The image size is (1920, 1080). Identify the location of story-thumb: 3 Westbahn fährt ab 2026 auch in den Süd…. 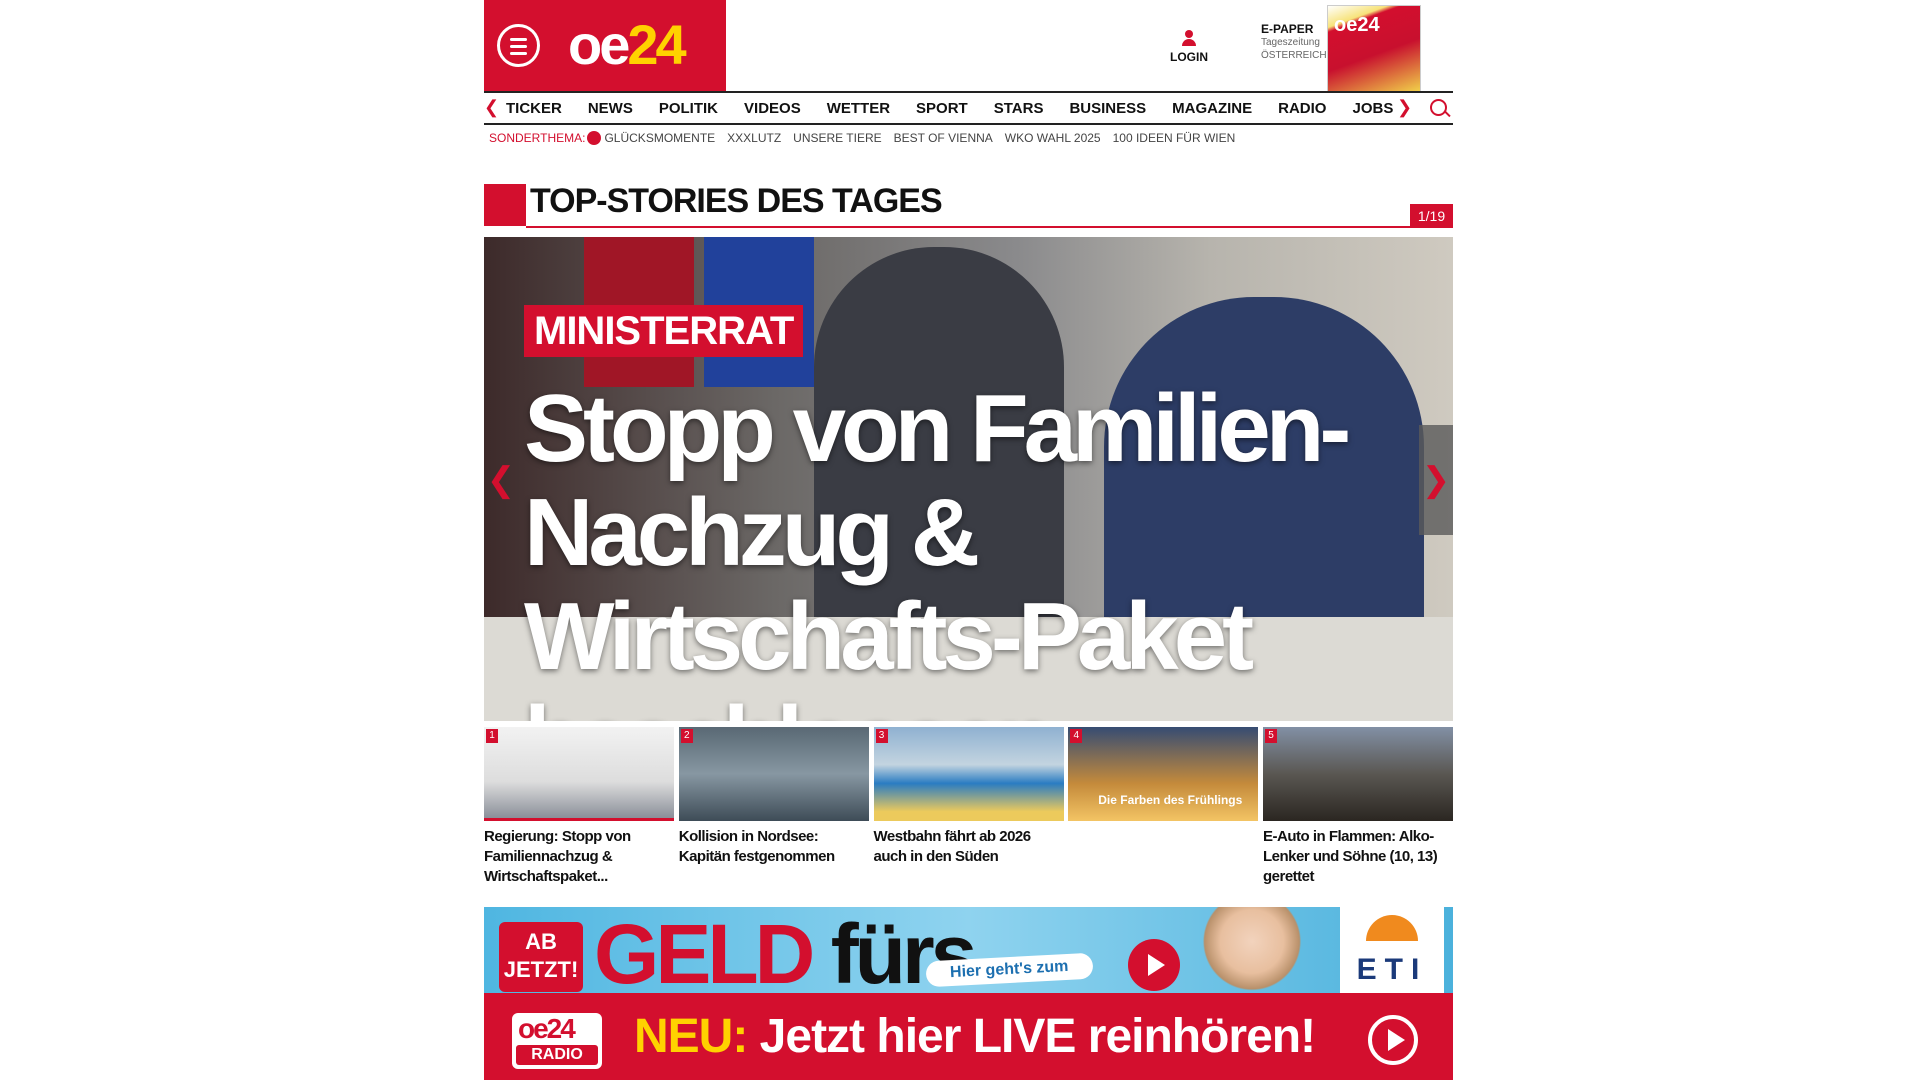
(968, 807).